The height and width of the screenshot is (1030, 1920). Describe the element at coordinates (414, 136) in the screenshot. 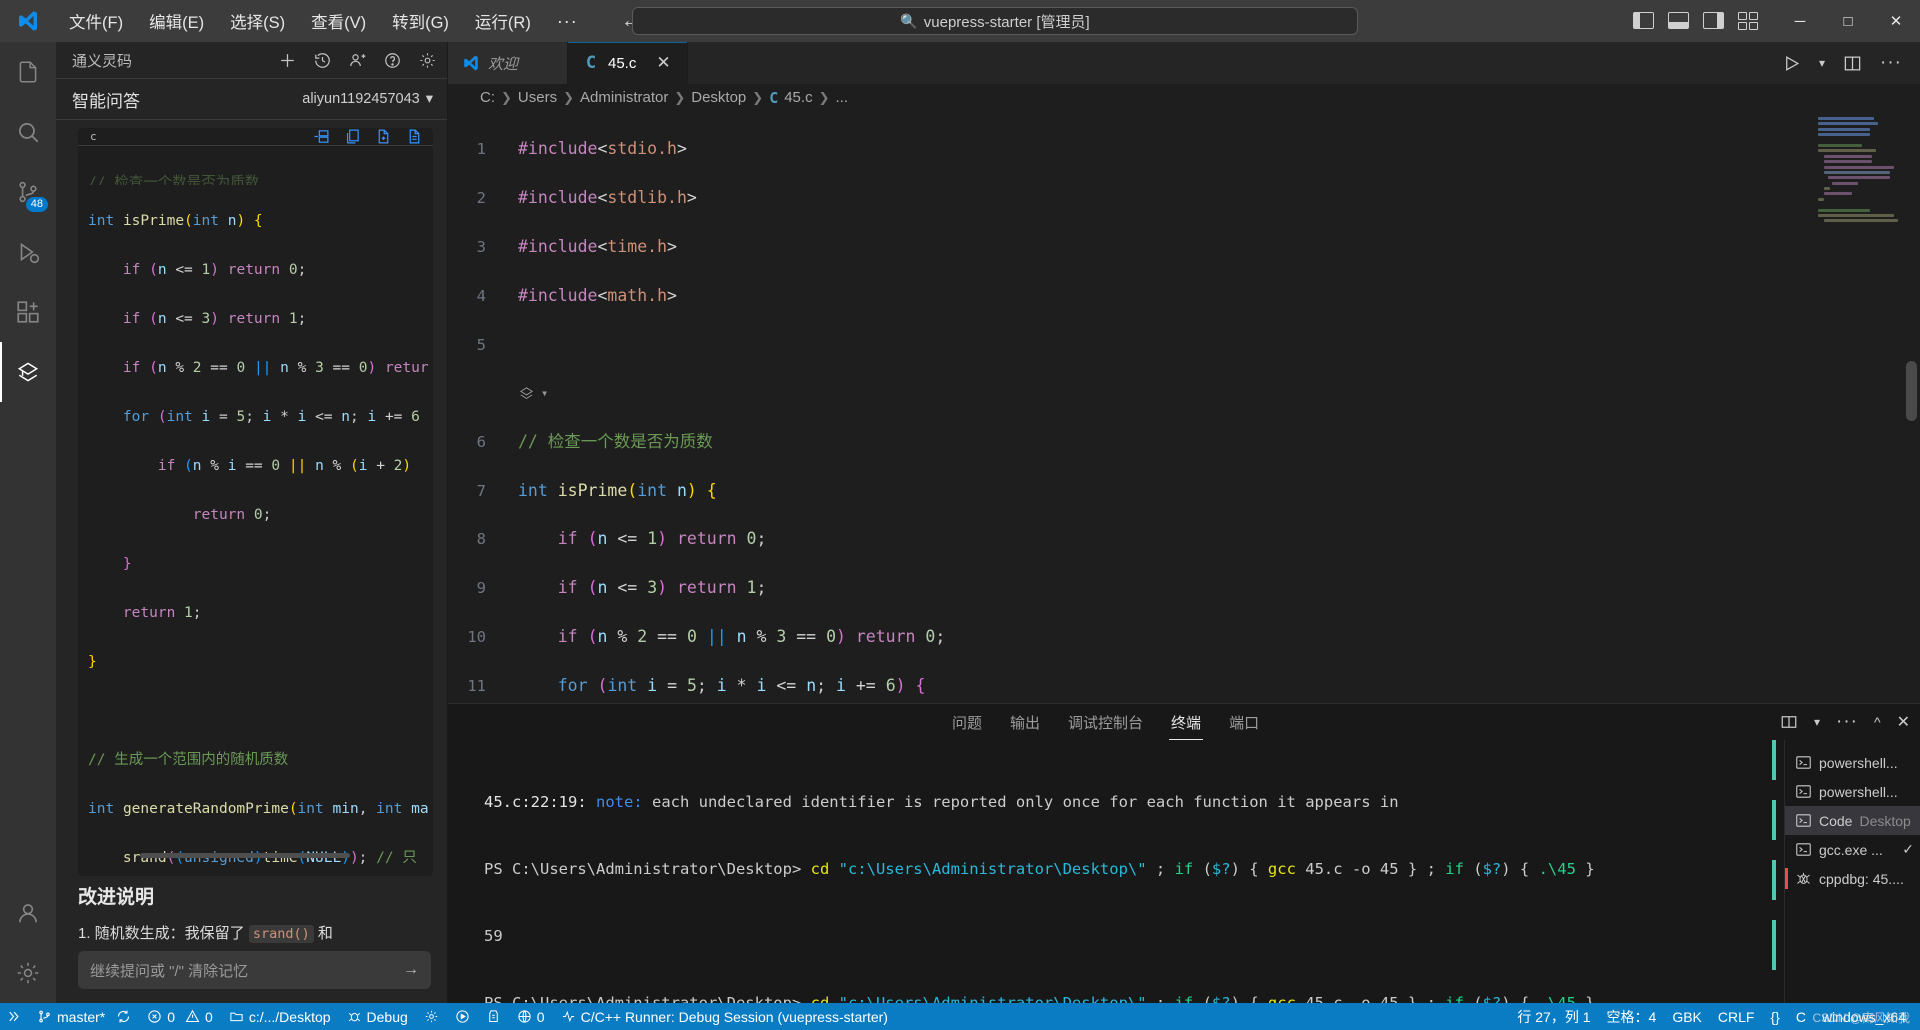

I see `diff-icon` at that location.